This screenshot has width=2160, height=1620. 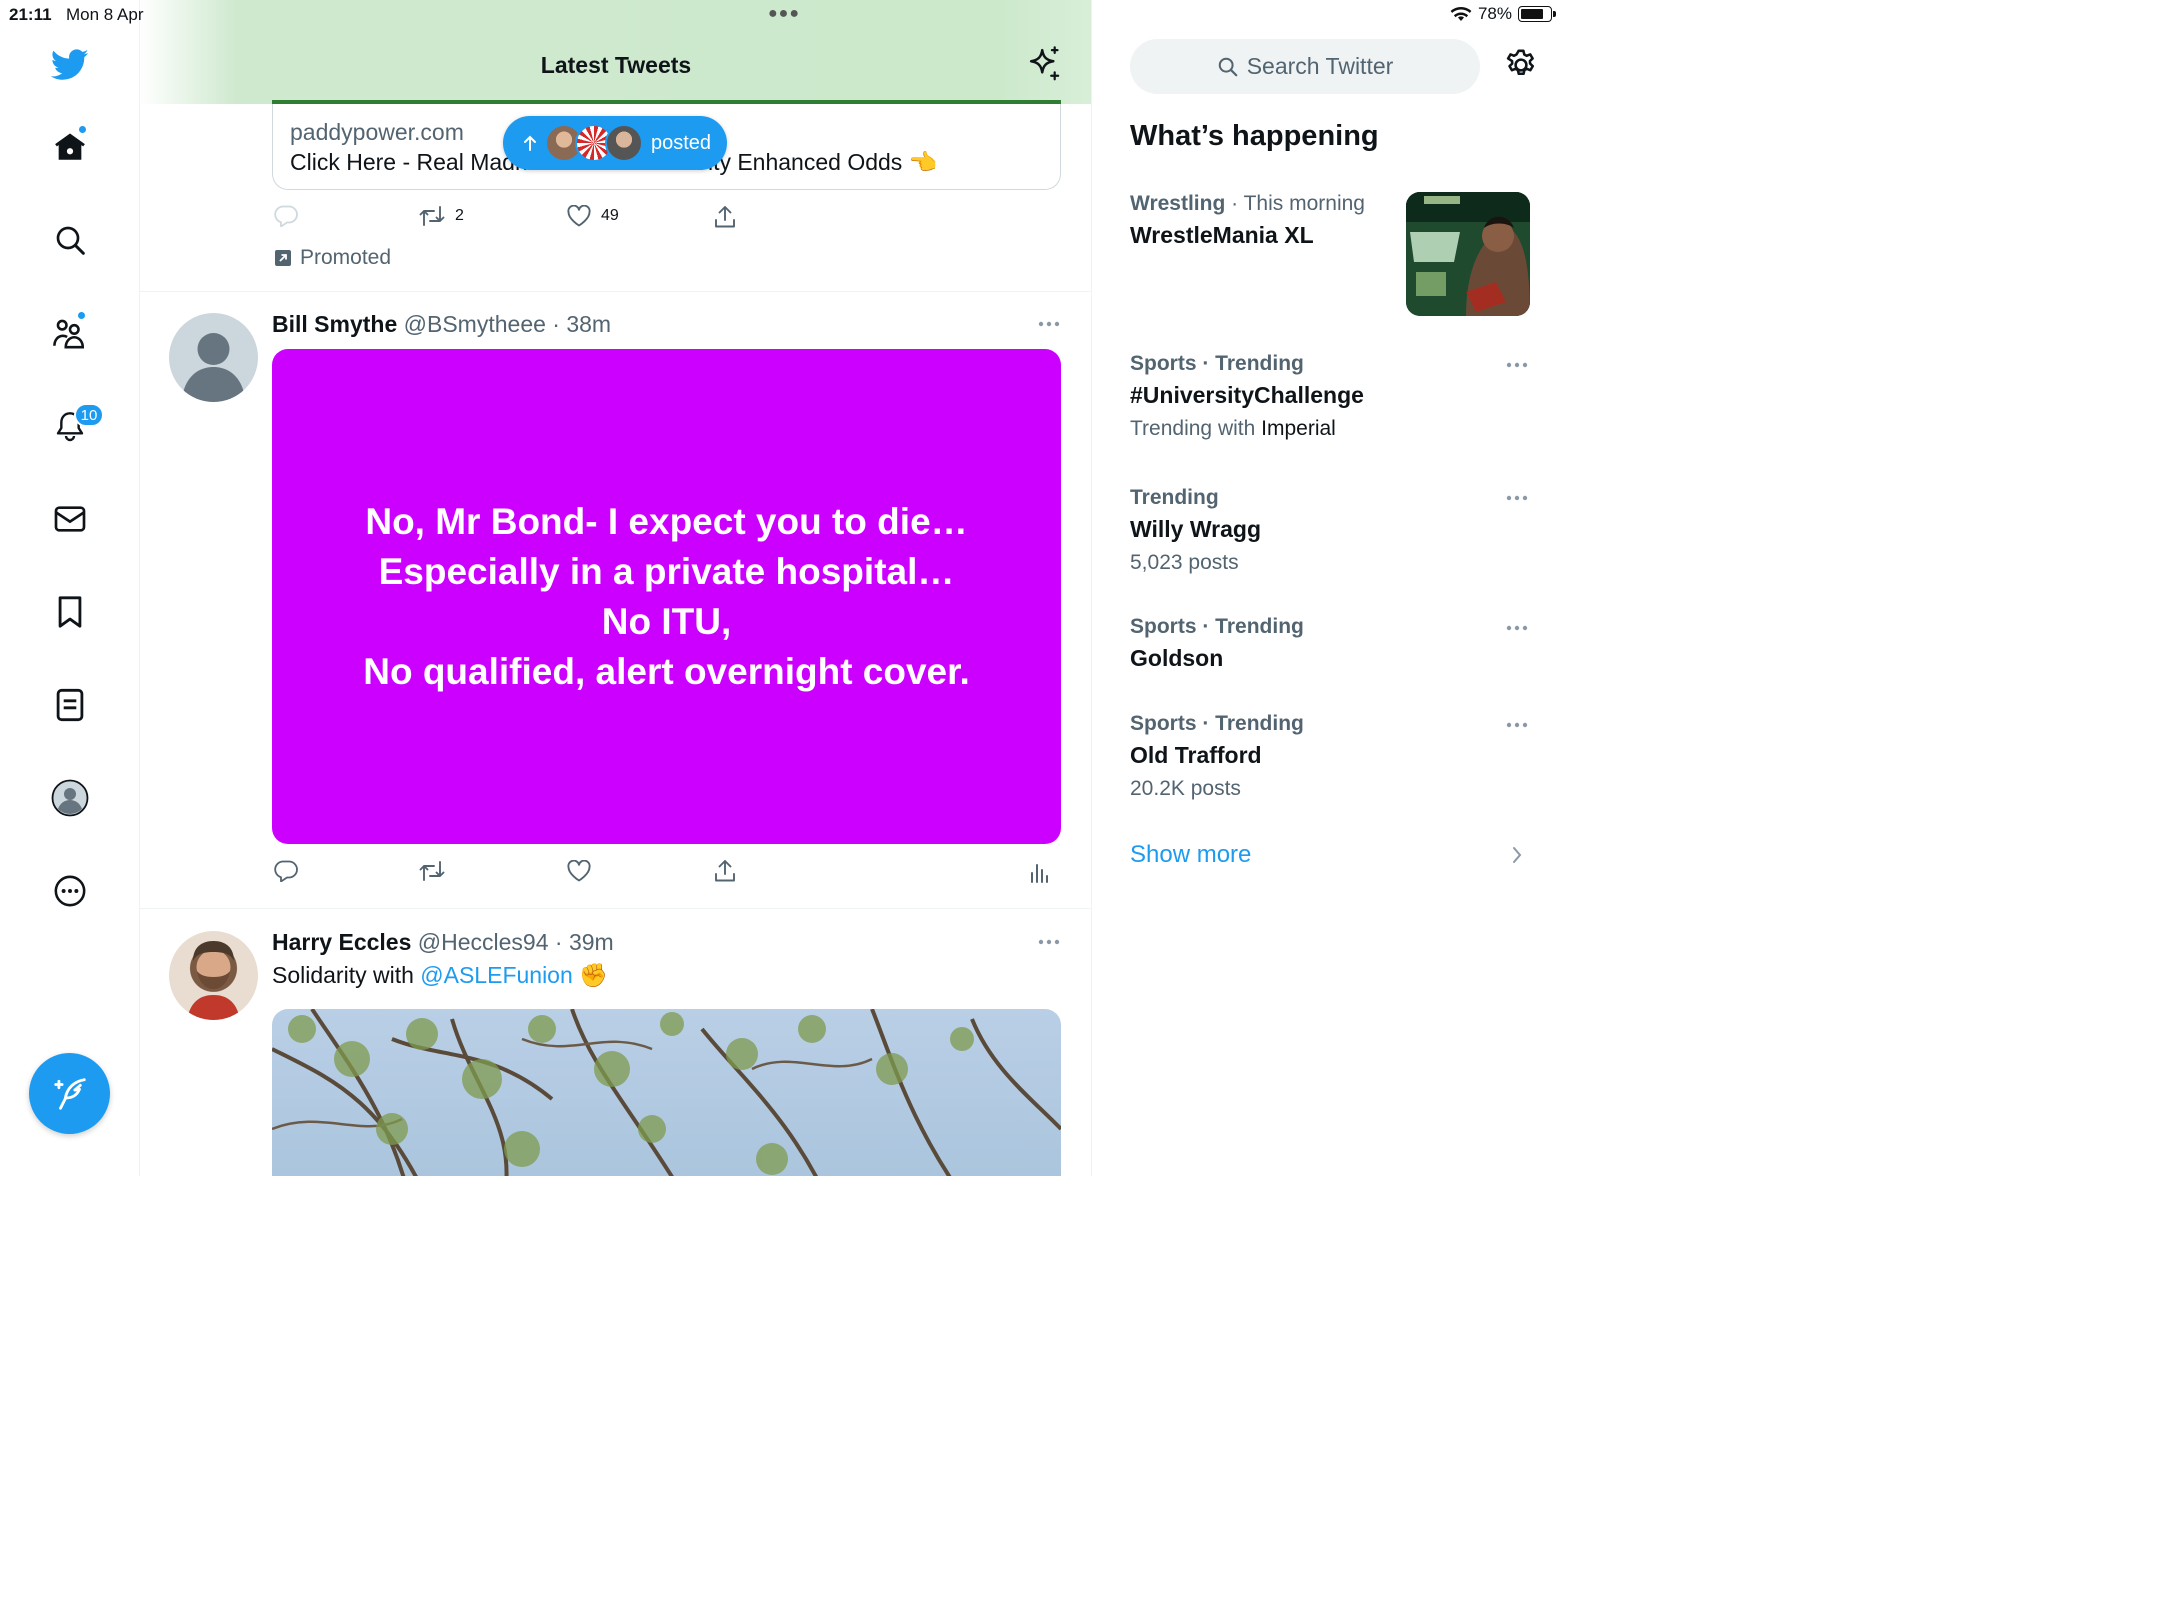 What do you see at coordinates (213, 980) in the screenshot?
I see `author-photo` at bounding box center [213, 980].